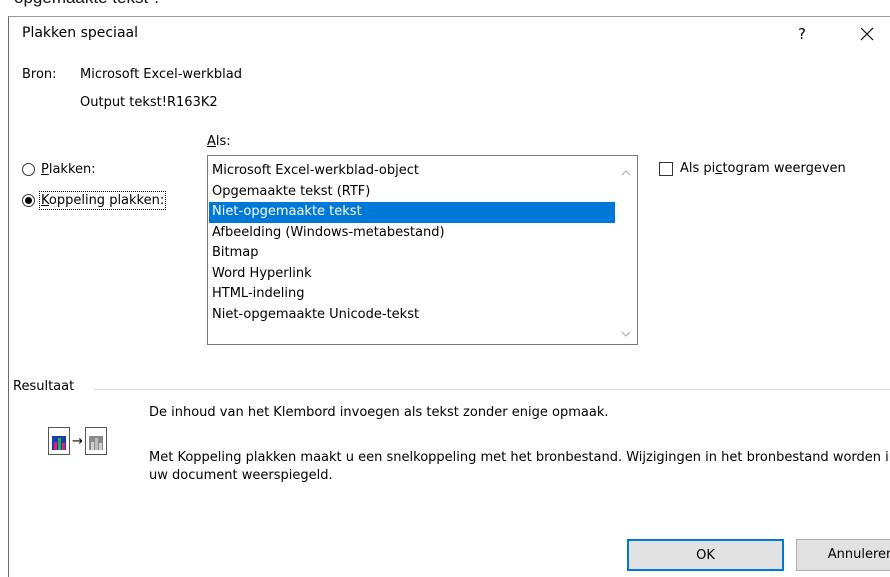 The height and width of the screenshot is (577, 890). I want to click on display-as-icon-label: Als pictogram weergeven, so click(763, 168).